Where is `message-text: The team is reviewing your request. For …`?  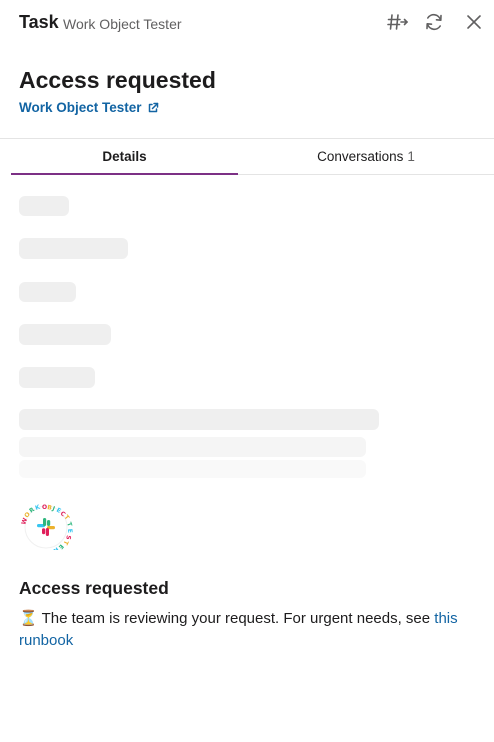
message-text: The team is reviewing your request. For … is located at coordinates (238, 618).